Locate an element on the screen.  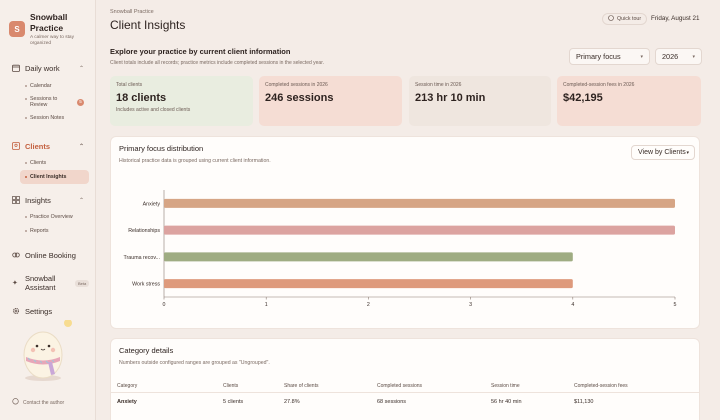
nav-head-label: Insights is located at coordinates (38, 200).